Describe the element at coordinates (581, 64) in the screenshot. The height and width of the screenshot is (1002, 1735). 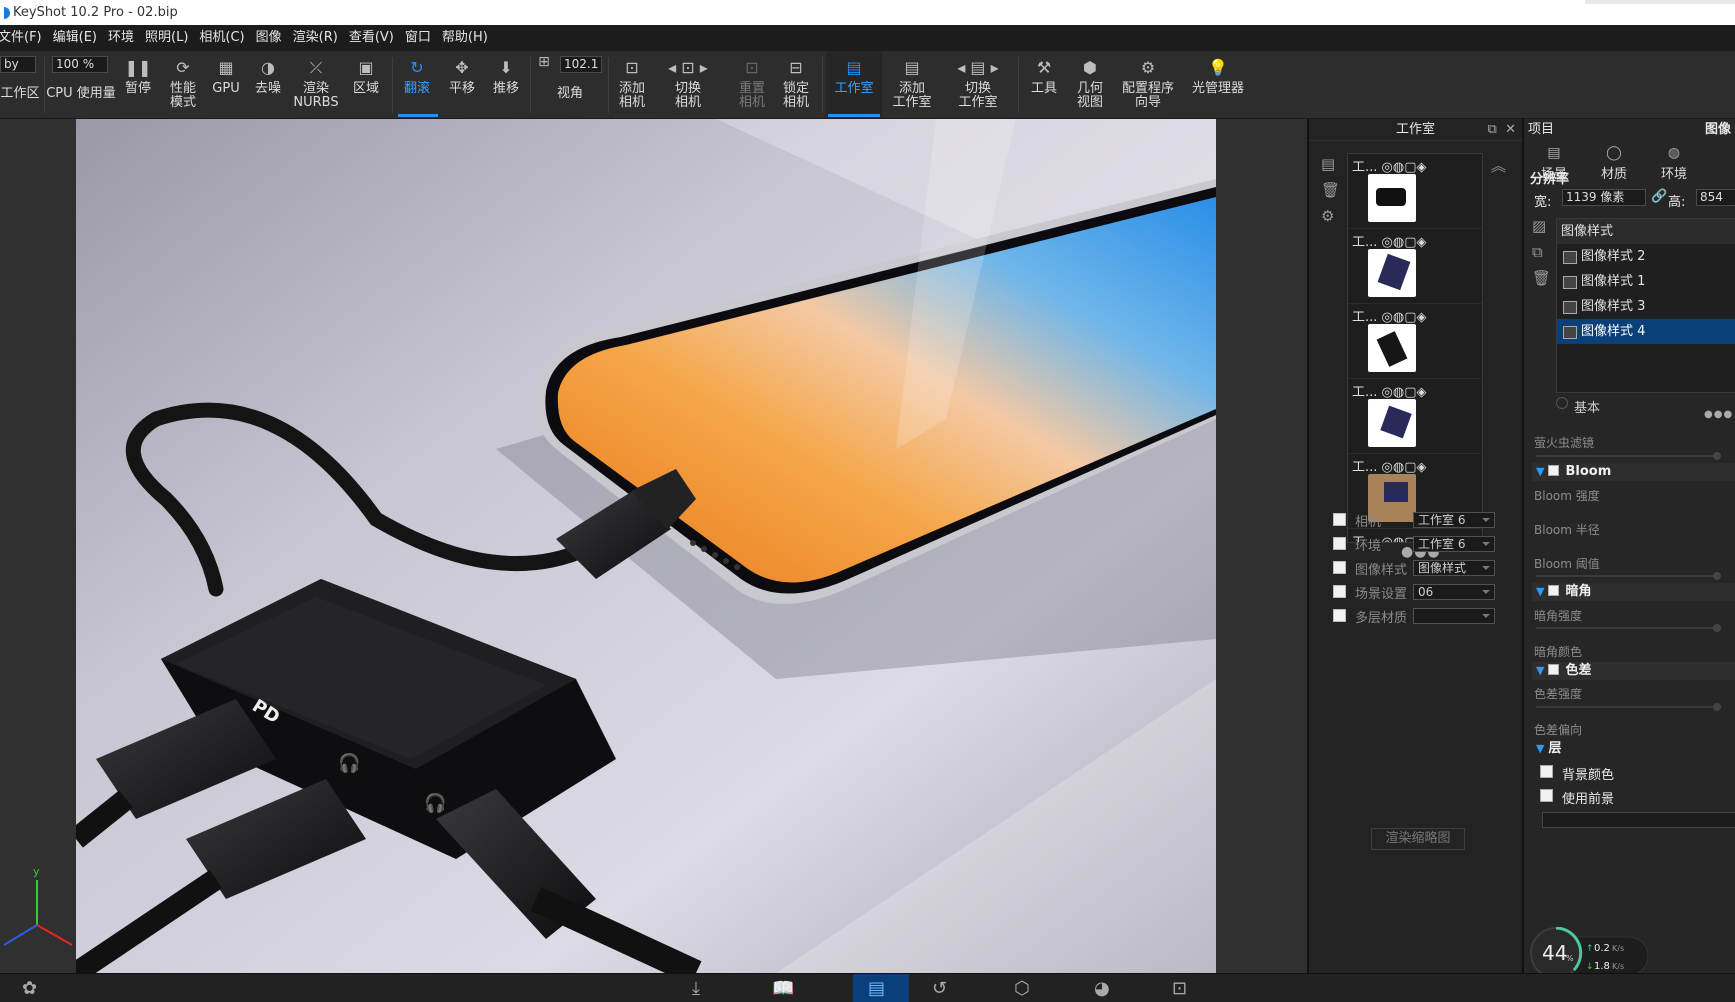
I see `view-angle-input: 102.1` at that location.